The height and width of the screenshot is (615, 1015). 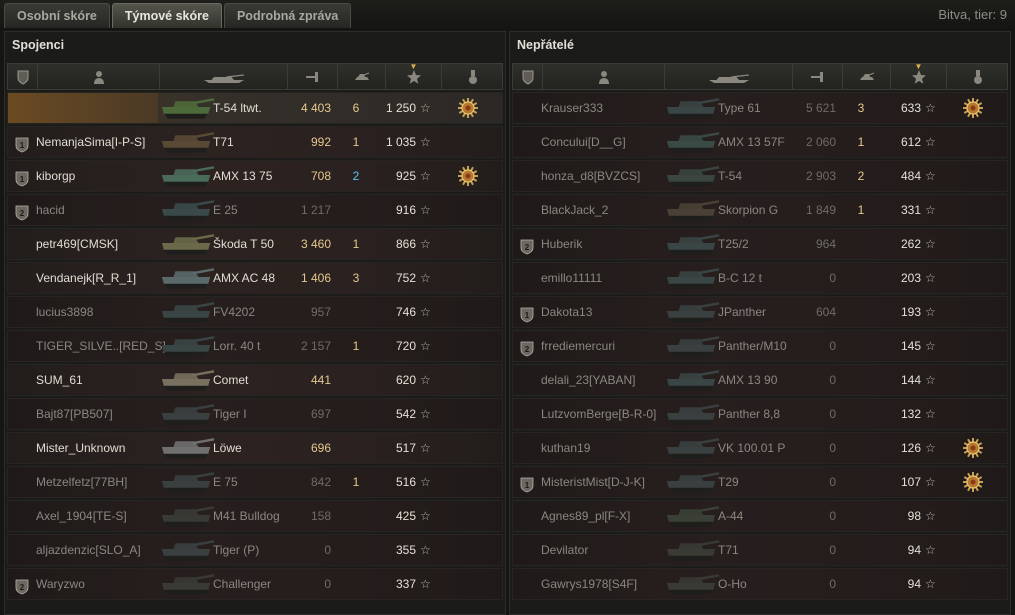 I want to click on vehicle-name: Skorpion G, so click(x=748, y=210).